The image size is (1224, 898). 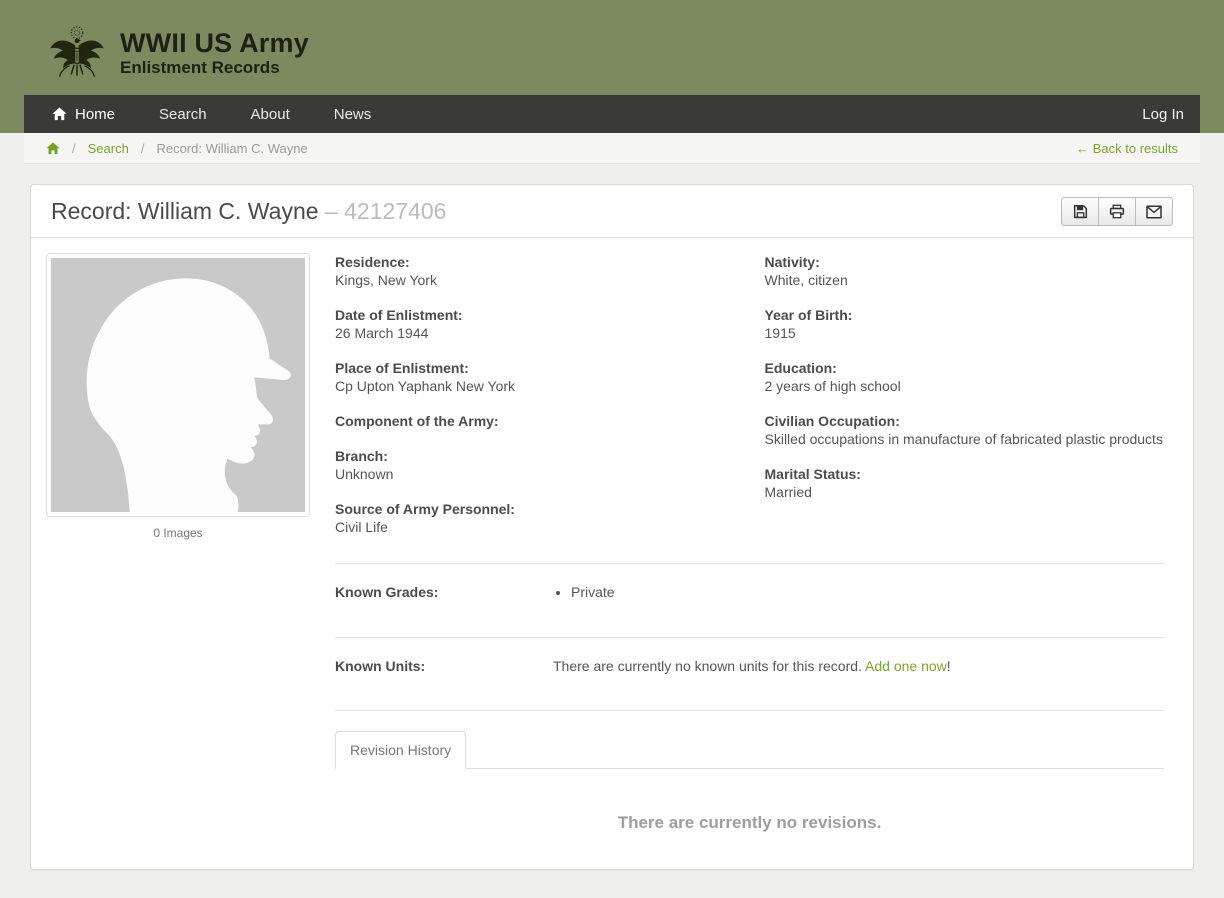 I want to click on breadcrumb-current: Record: William C. Wayne, so click(x=232, y=148).